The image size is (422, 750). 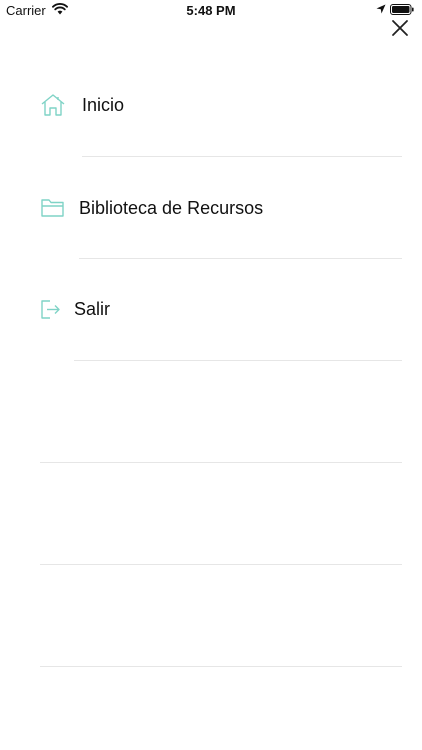 What do you see at coordinates (221, 310) in the screenshot?
I see `menu-item-salir: Salir` at bounding box center [221, 310].